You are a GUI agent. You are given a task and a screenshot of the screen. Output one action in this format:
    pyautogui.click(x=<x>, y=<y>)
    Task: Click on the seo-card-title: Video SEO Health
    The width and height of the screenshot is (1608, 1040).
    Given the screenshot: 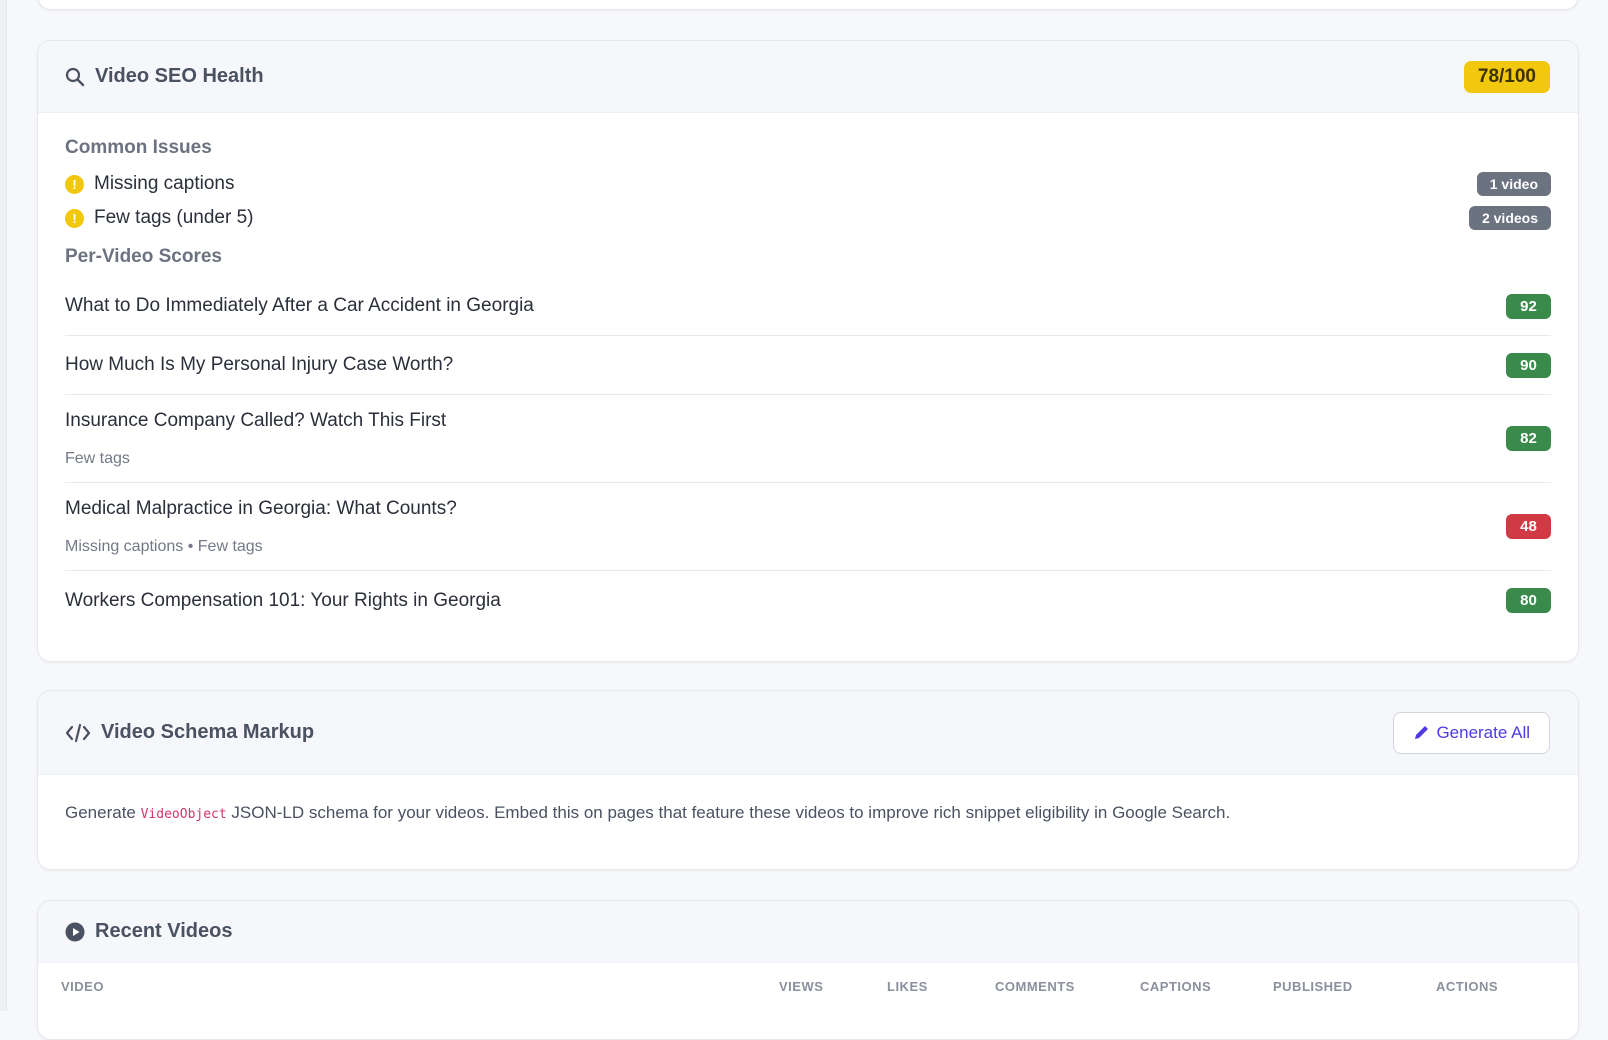 What is the action you would take?
    pyautogui.click(x=164, y=76)
    